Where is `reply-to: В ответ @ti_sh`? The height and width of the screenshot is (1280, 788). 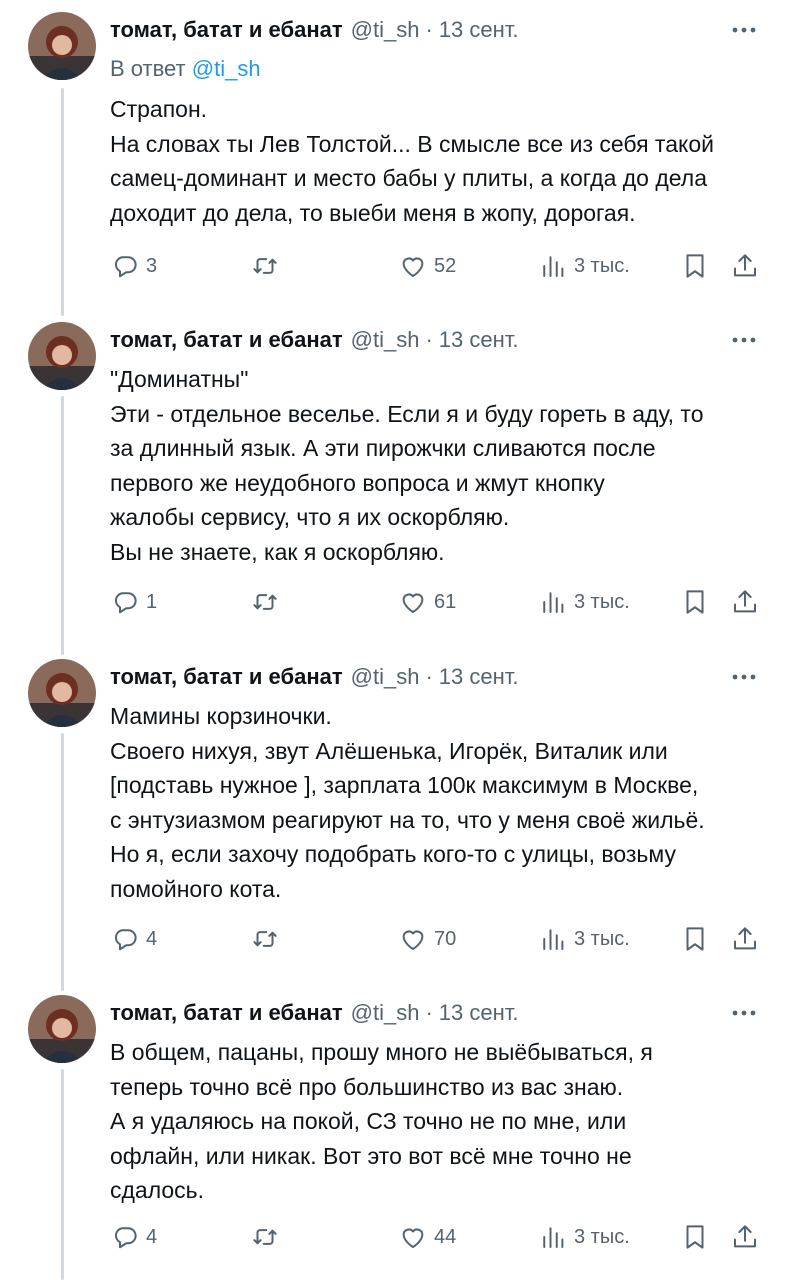
reply-to: В ответ @ti_sh is located at coordinates (185, 69).